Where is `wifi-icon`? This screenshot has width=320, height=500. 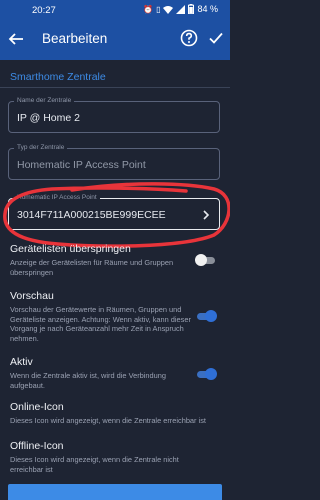 wifi-icon is located at coordinates (168, 9).